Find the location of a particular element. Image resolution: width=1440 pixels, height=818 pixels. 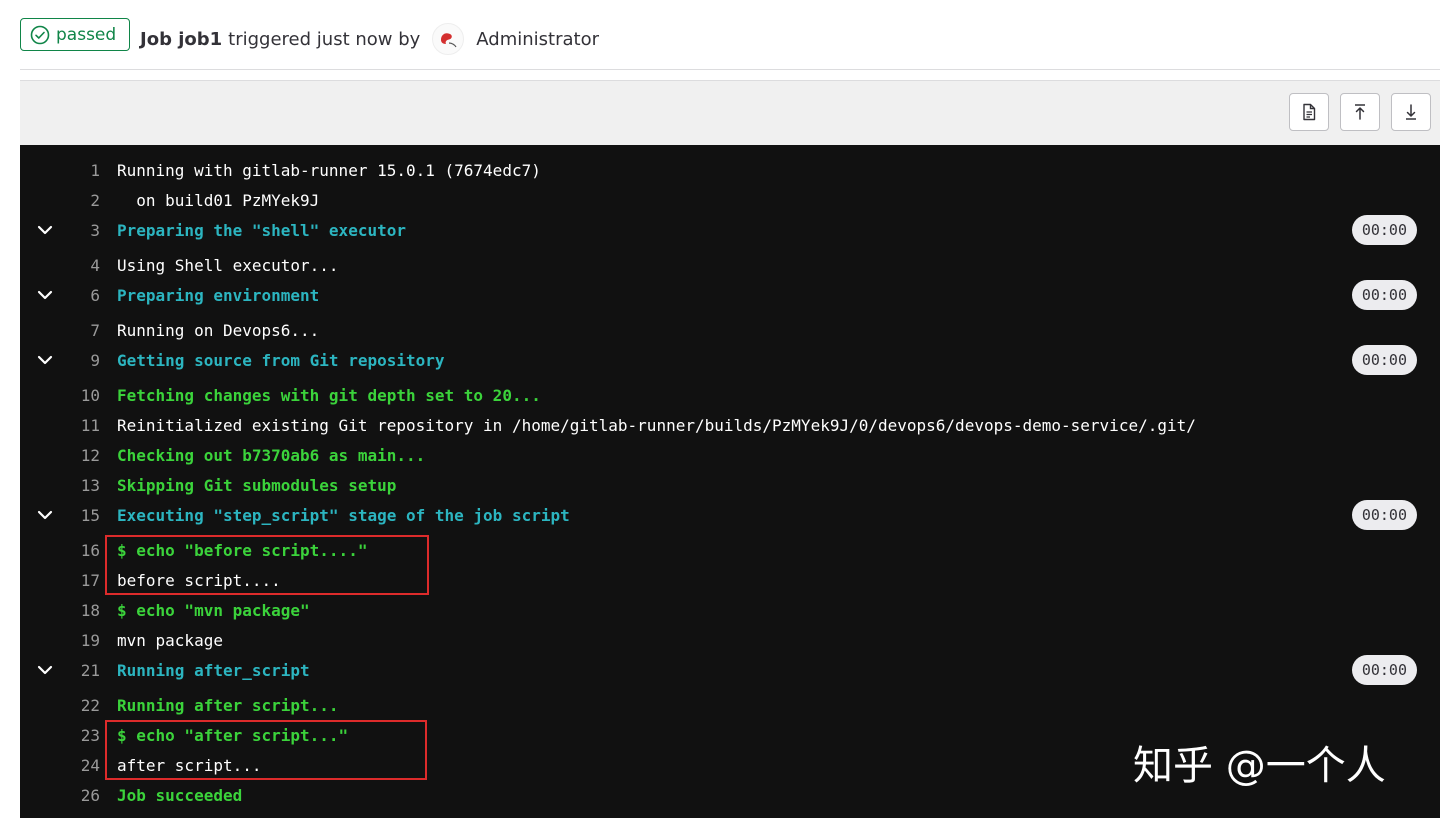

line-number: 9 is located at coordinates (80, 360).